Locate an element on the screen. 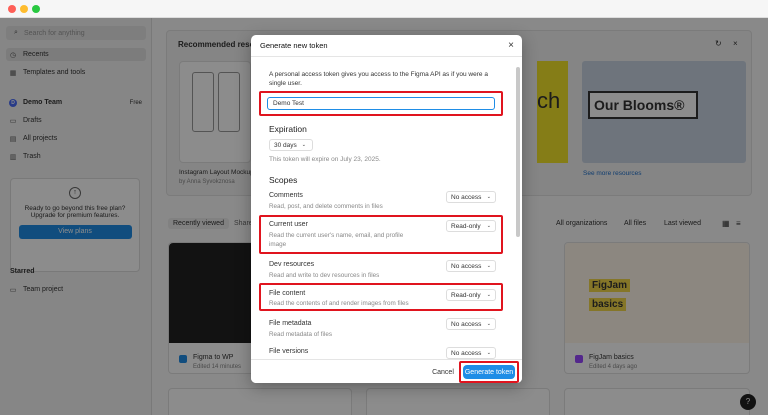  scope-name: Comments is located at coordinates (286, 195).